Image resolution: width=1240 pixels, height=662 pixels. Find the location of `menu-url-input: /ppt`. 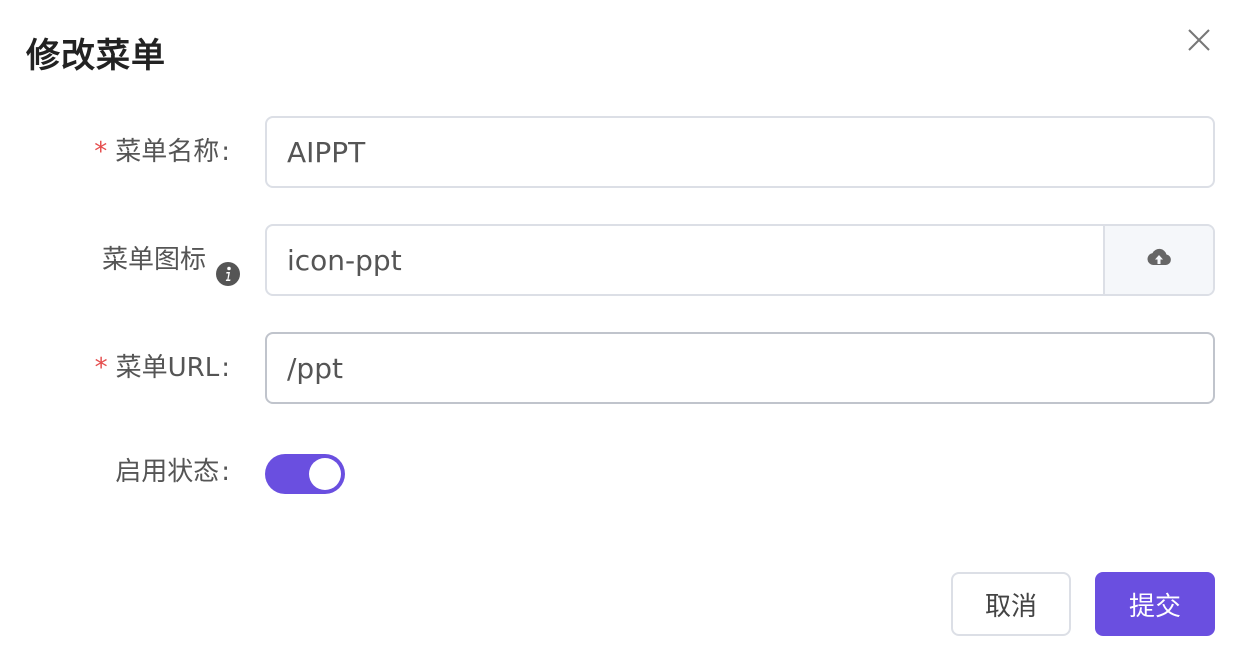

menu-url-input: /ppt is located at coordinates (740, 368).